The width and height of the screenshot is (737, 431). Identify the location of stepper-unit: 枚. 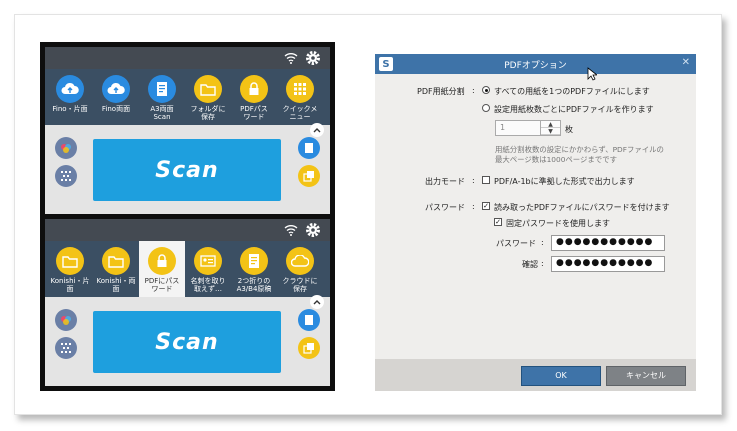
(569, 129).